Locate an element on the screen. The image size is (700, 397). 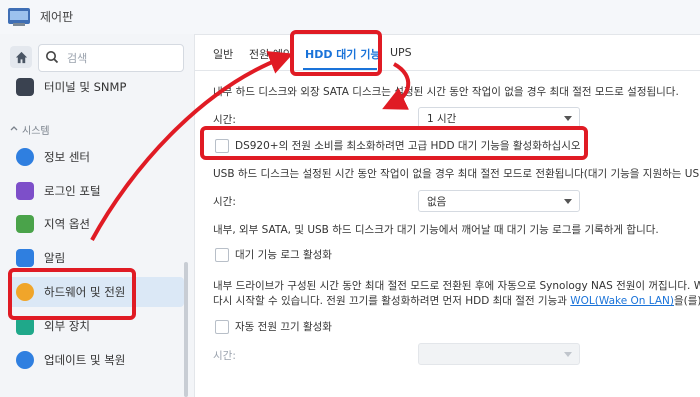
sidebar-item-notification: 알림 is located at coordinates (96, 258).